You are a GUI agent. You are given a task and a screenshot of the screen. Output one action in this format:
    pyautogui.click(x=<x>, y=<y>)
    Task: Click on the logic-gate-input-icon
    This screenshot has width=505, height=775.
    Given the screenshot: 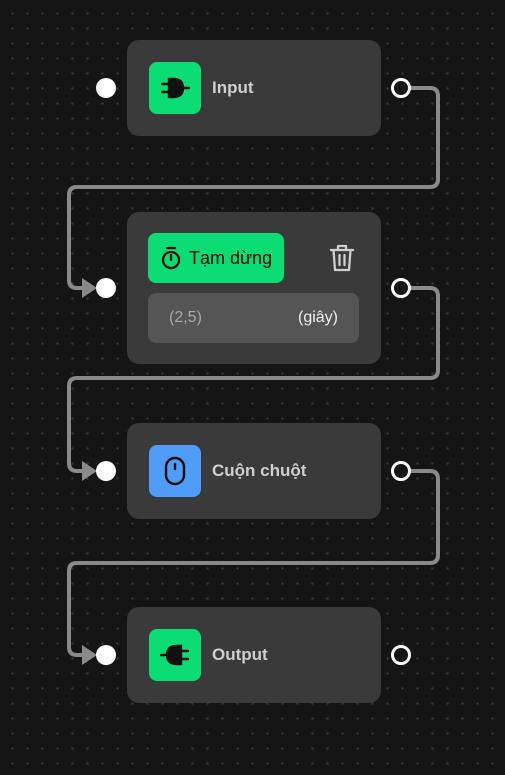 What is the action you would take?
    pyautogui.click(x=175, y=88)
    